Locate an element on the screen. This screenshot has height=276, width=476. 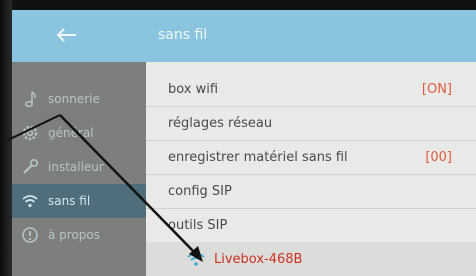
row-enregistrer-materiel: enregistrer matériel sans fil [00] is located at coordinates (311, 157).